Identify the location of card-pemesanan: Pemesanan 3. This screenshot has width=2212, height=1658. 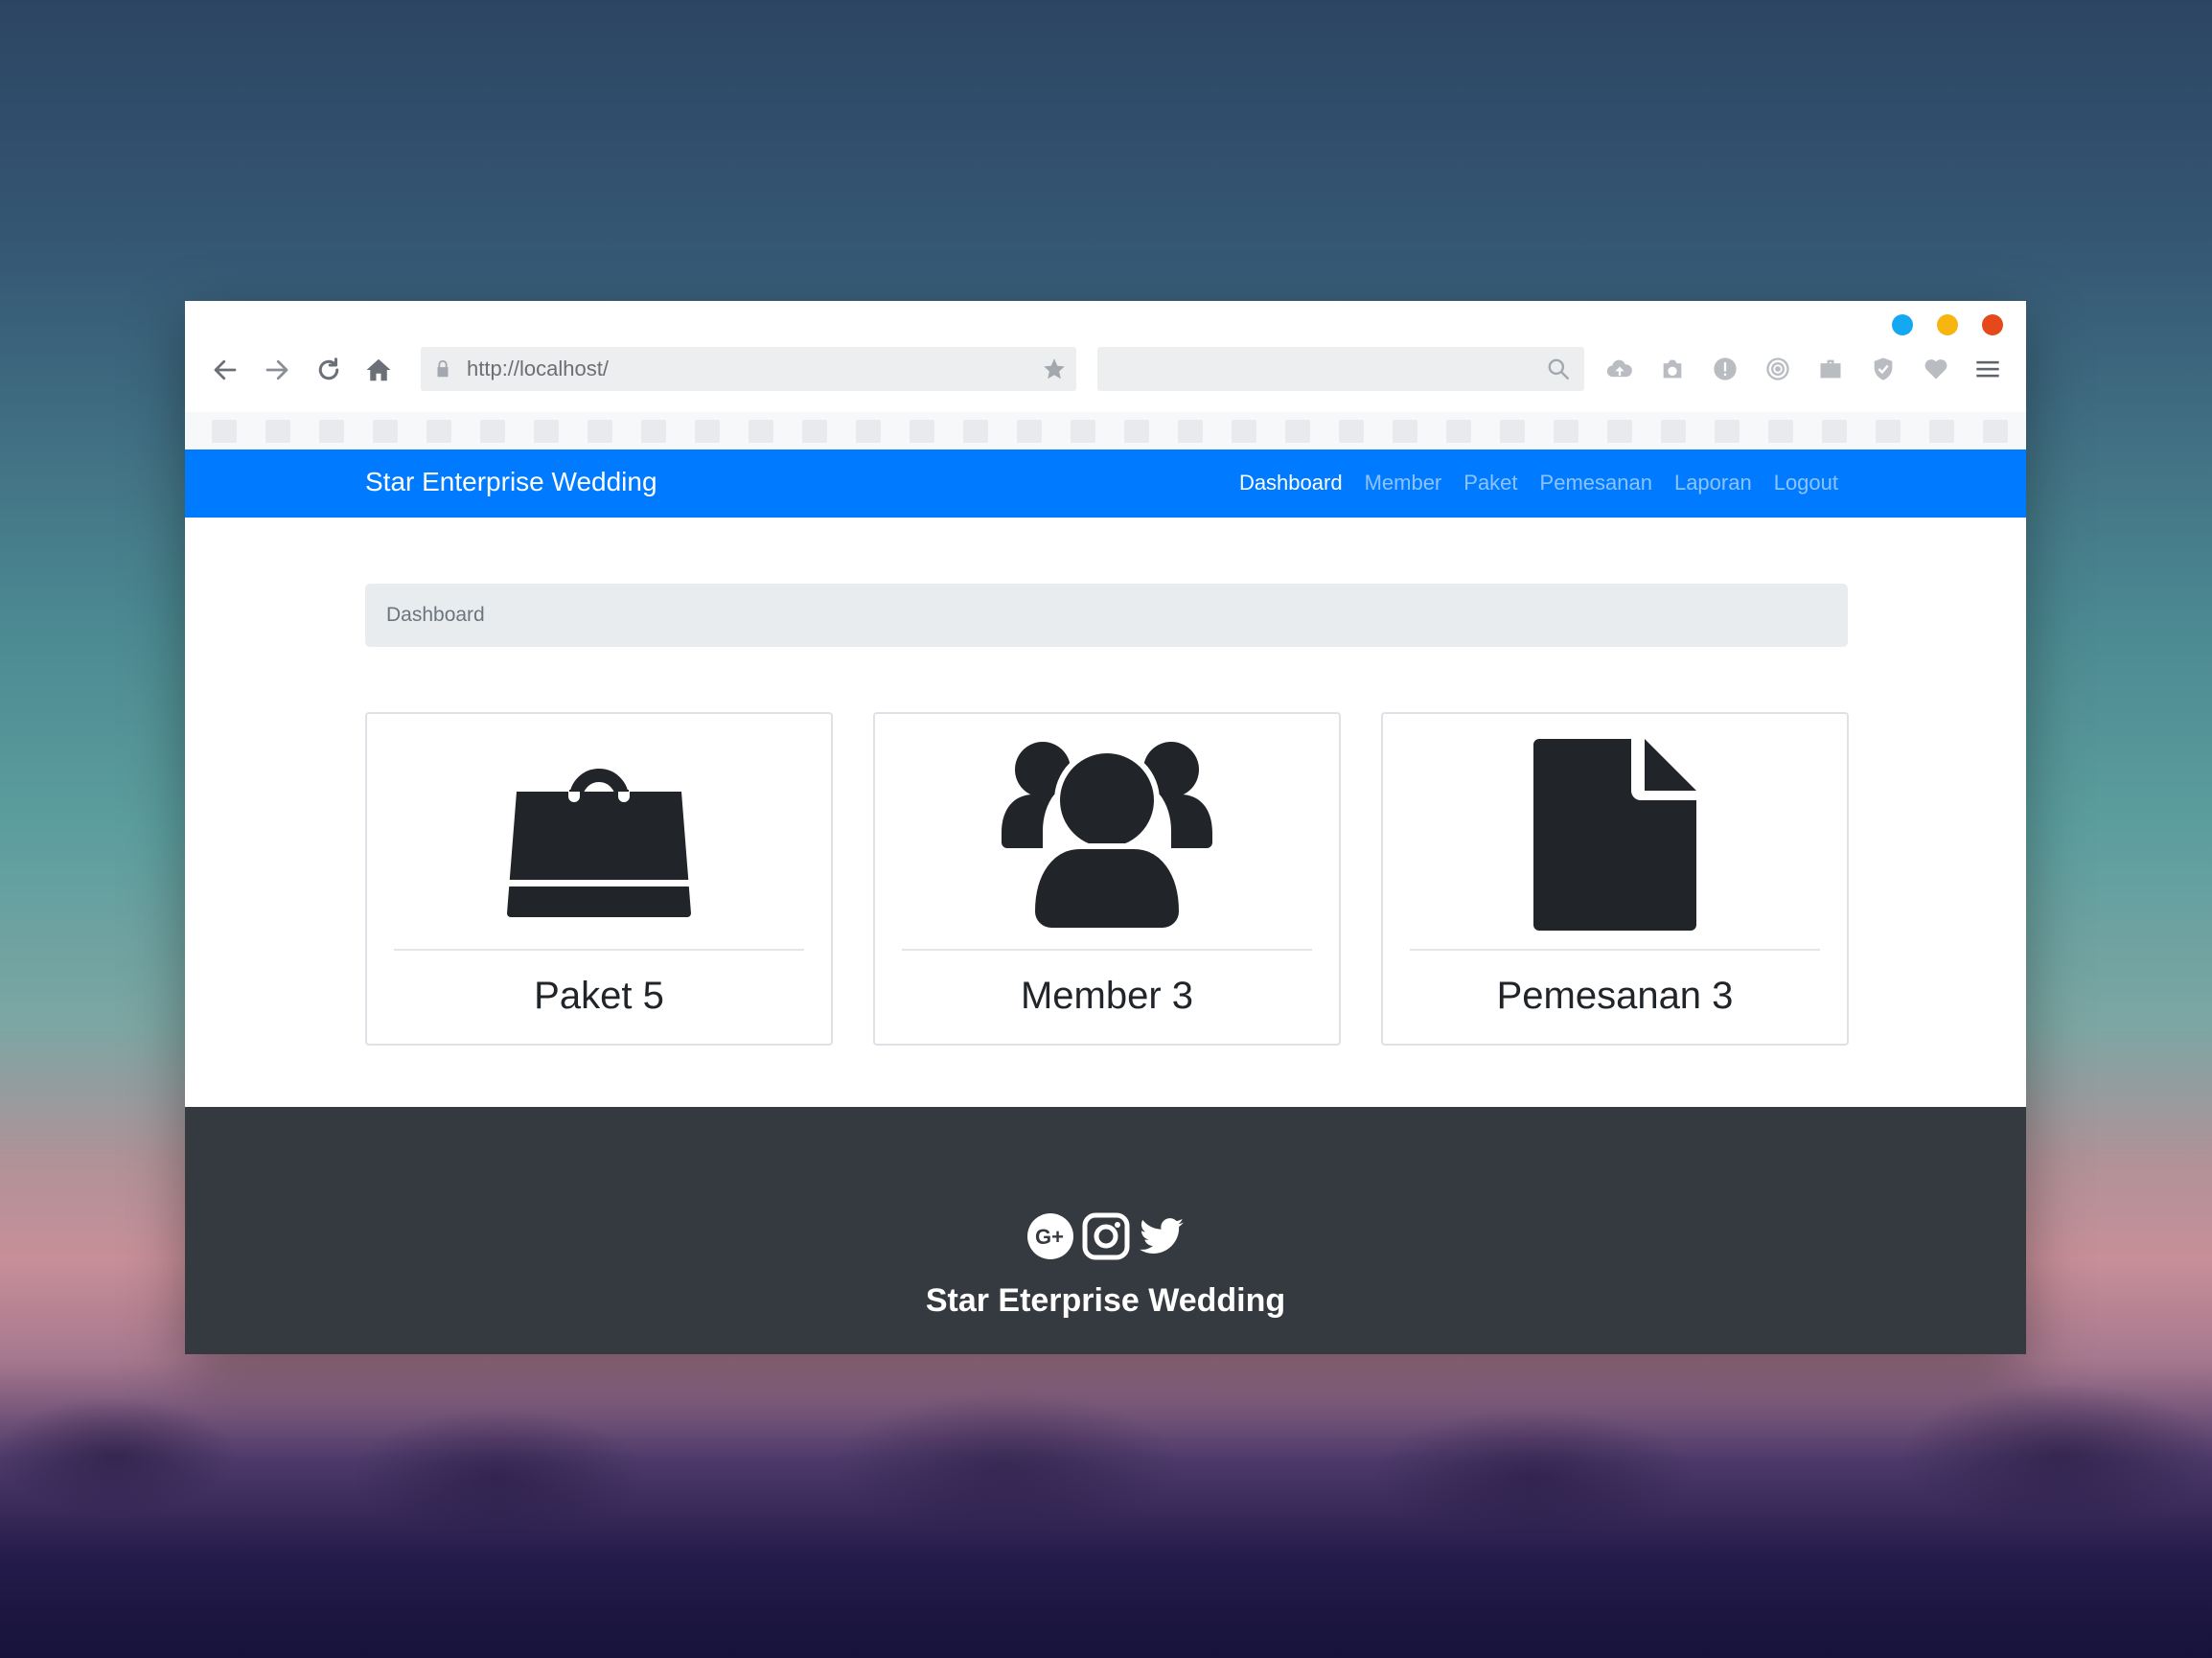
(1615, 879).